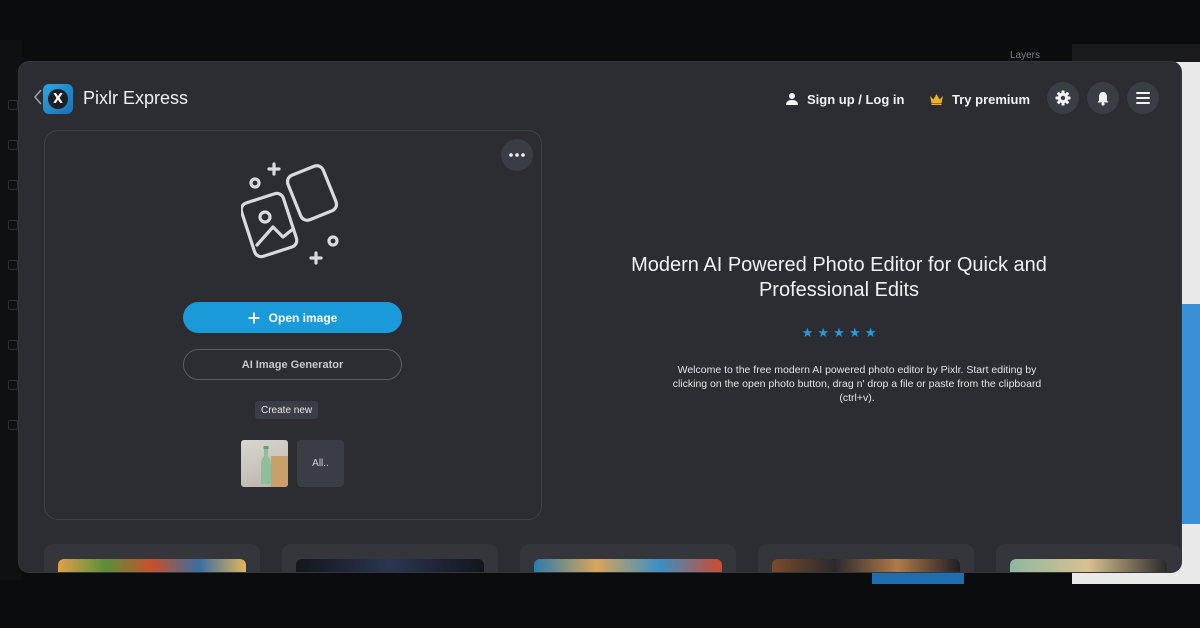 Image resolution: width=1200 pixels, height=628 pixels. I want to click on signup-login-label: Sign up / Log in, so click(856, 99).